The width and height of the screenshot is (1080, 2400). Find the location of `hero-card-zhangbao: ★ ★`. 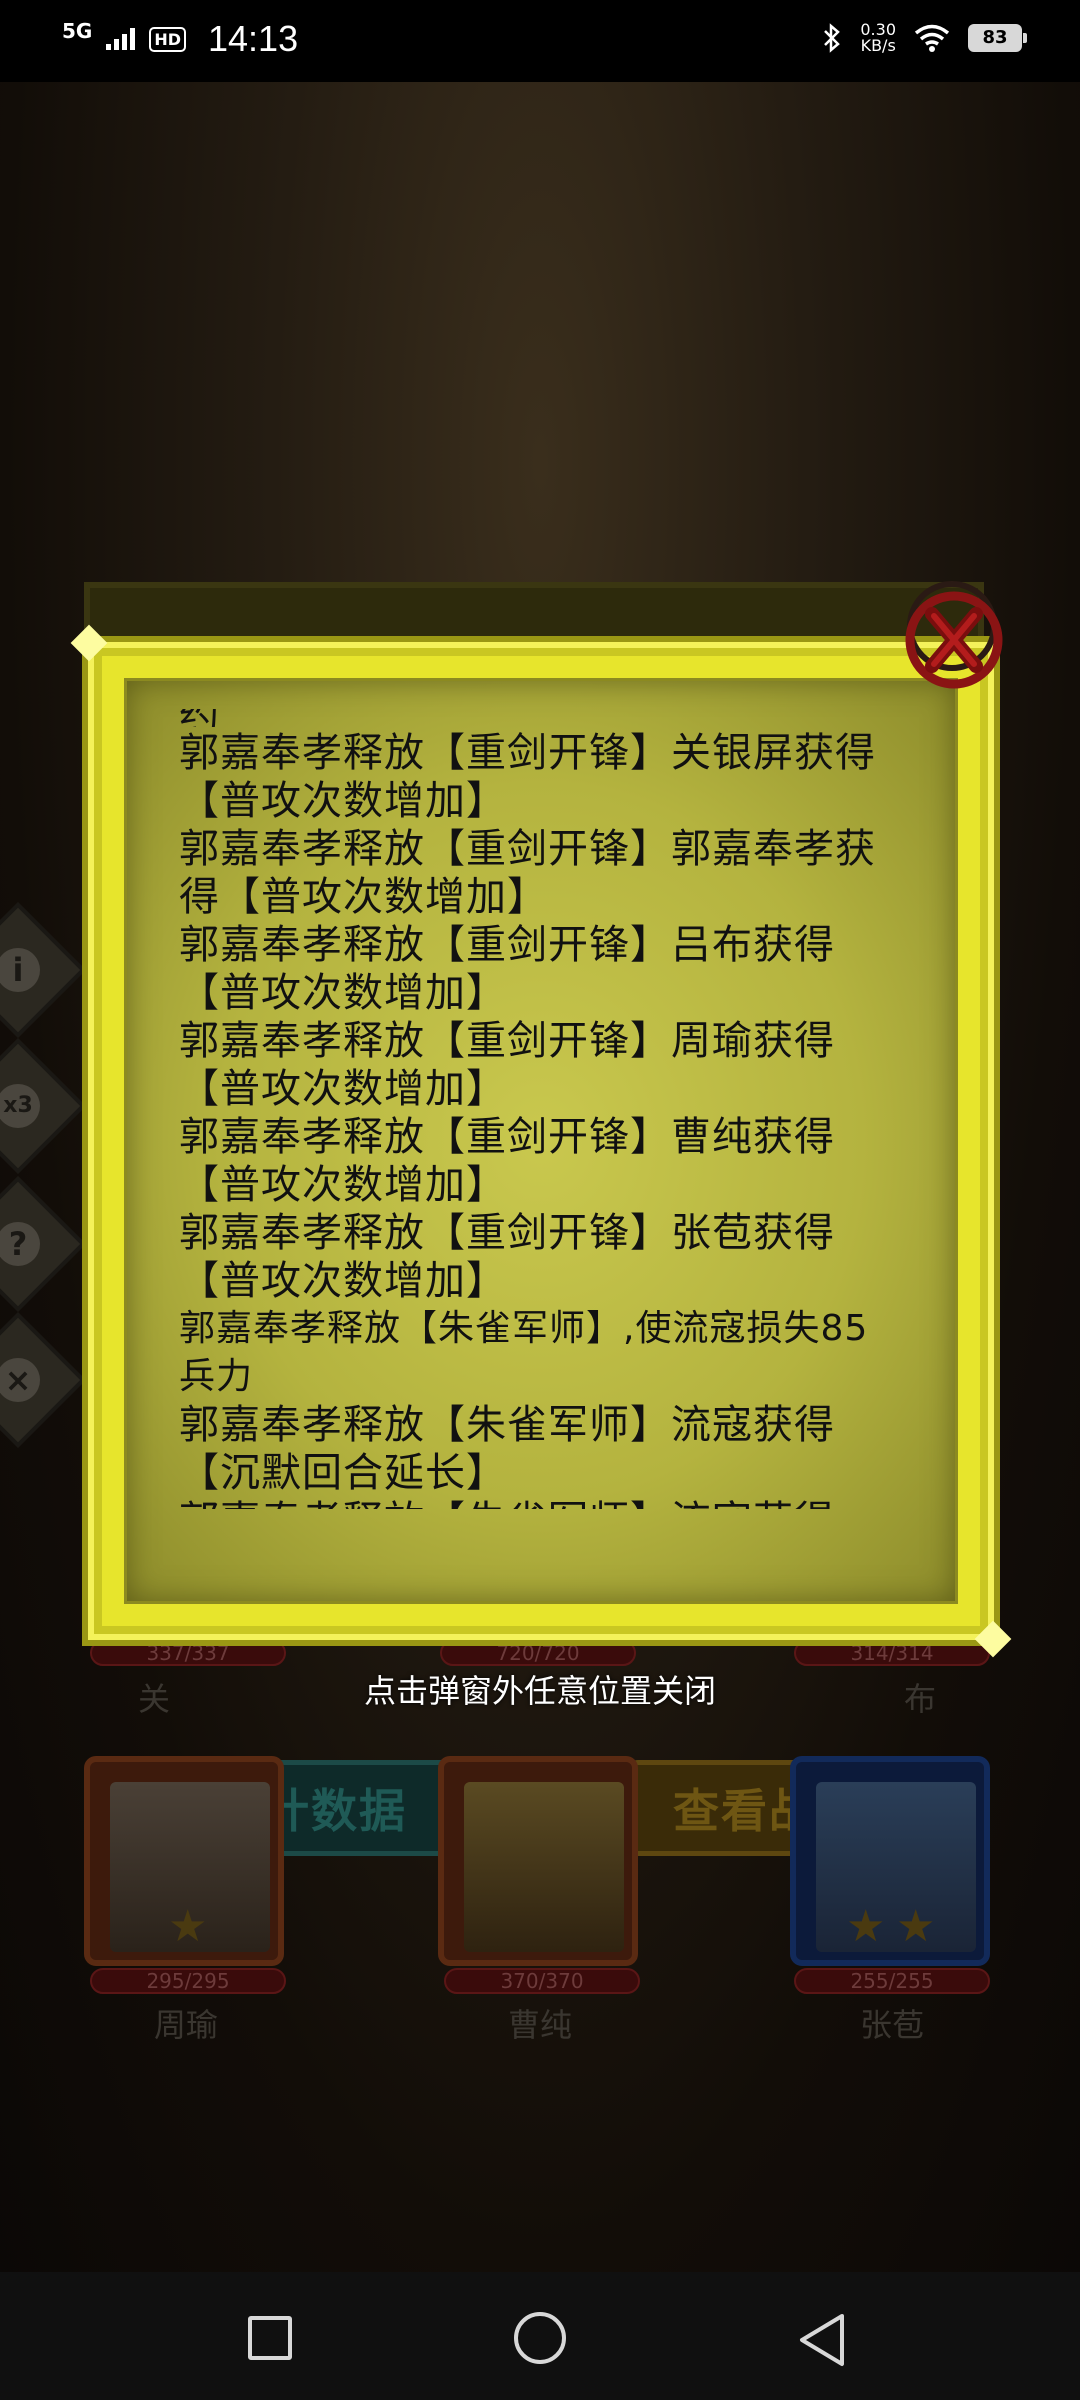

hero-card-zhangbao: ★ ★ is located at coordinates (890, 1861).